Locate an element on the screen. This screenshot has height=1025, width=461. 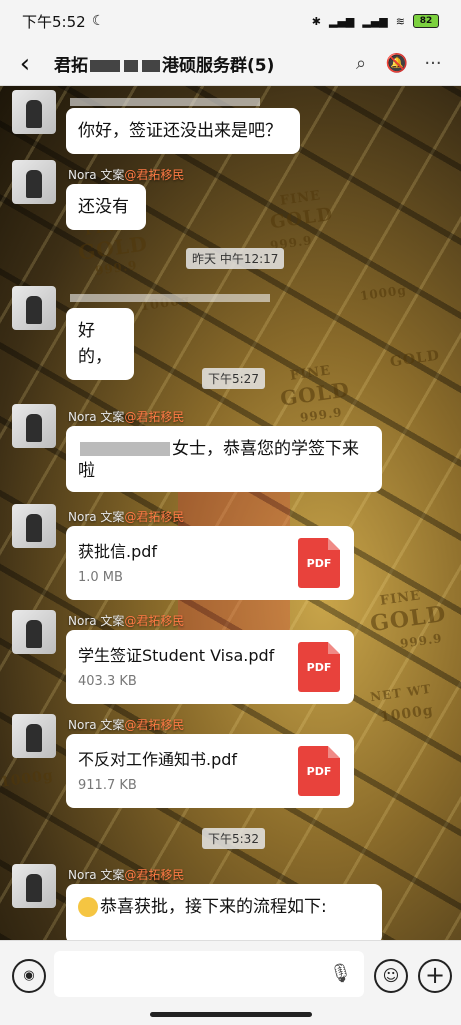
status-bar: 下午5:52 ☾ ✱ ▂▄▆ ▂▄▆ ≋ 82 is located at coordinates (230, 21).